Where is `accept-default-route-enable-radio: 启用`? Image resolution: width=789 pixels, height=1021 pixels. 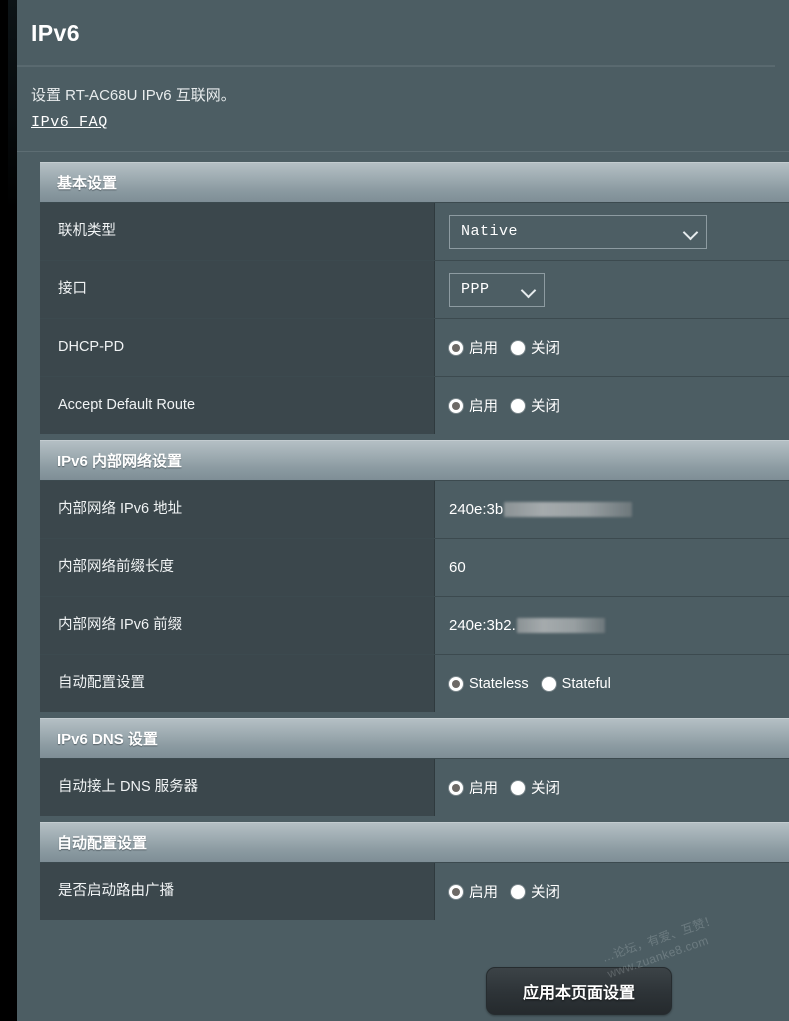
accept-default-route-enable-radio: 启用 is located at coordinates (473, 405).